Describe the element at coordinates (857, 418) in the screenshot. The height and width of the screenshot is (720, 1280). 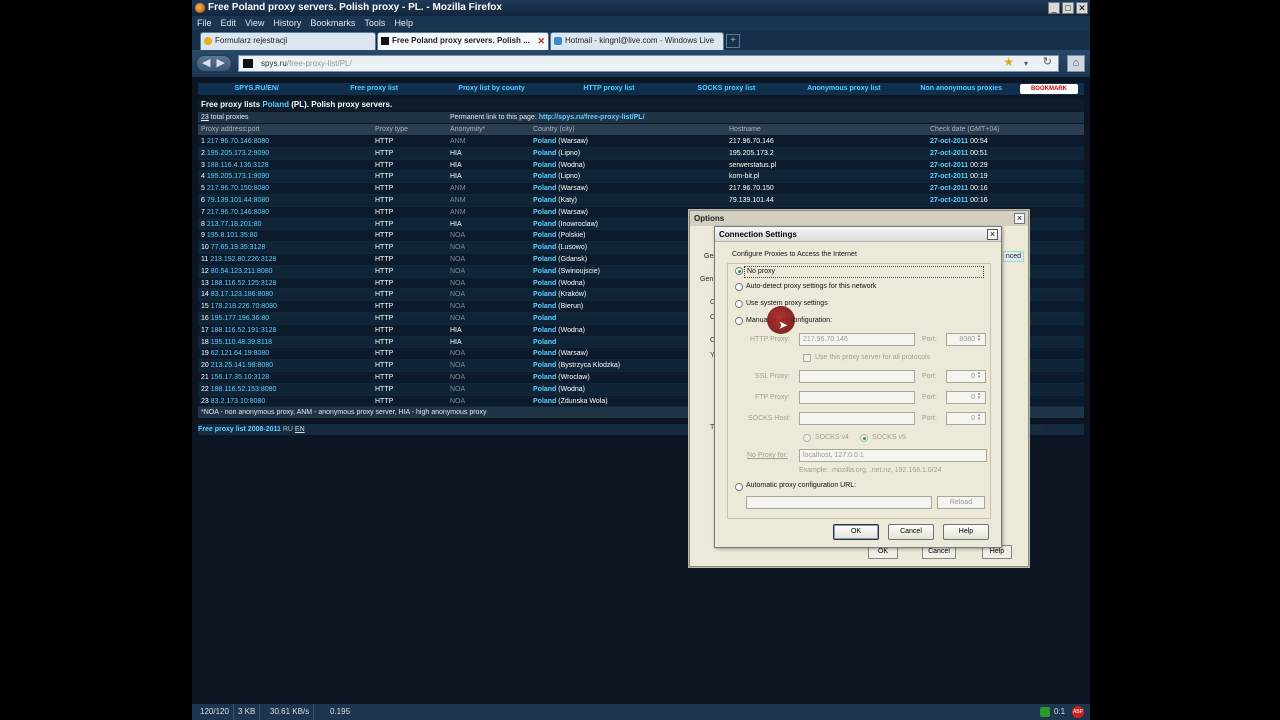
I see `socks-host-input` at that location.